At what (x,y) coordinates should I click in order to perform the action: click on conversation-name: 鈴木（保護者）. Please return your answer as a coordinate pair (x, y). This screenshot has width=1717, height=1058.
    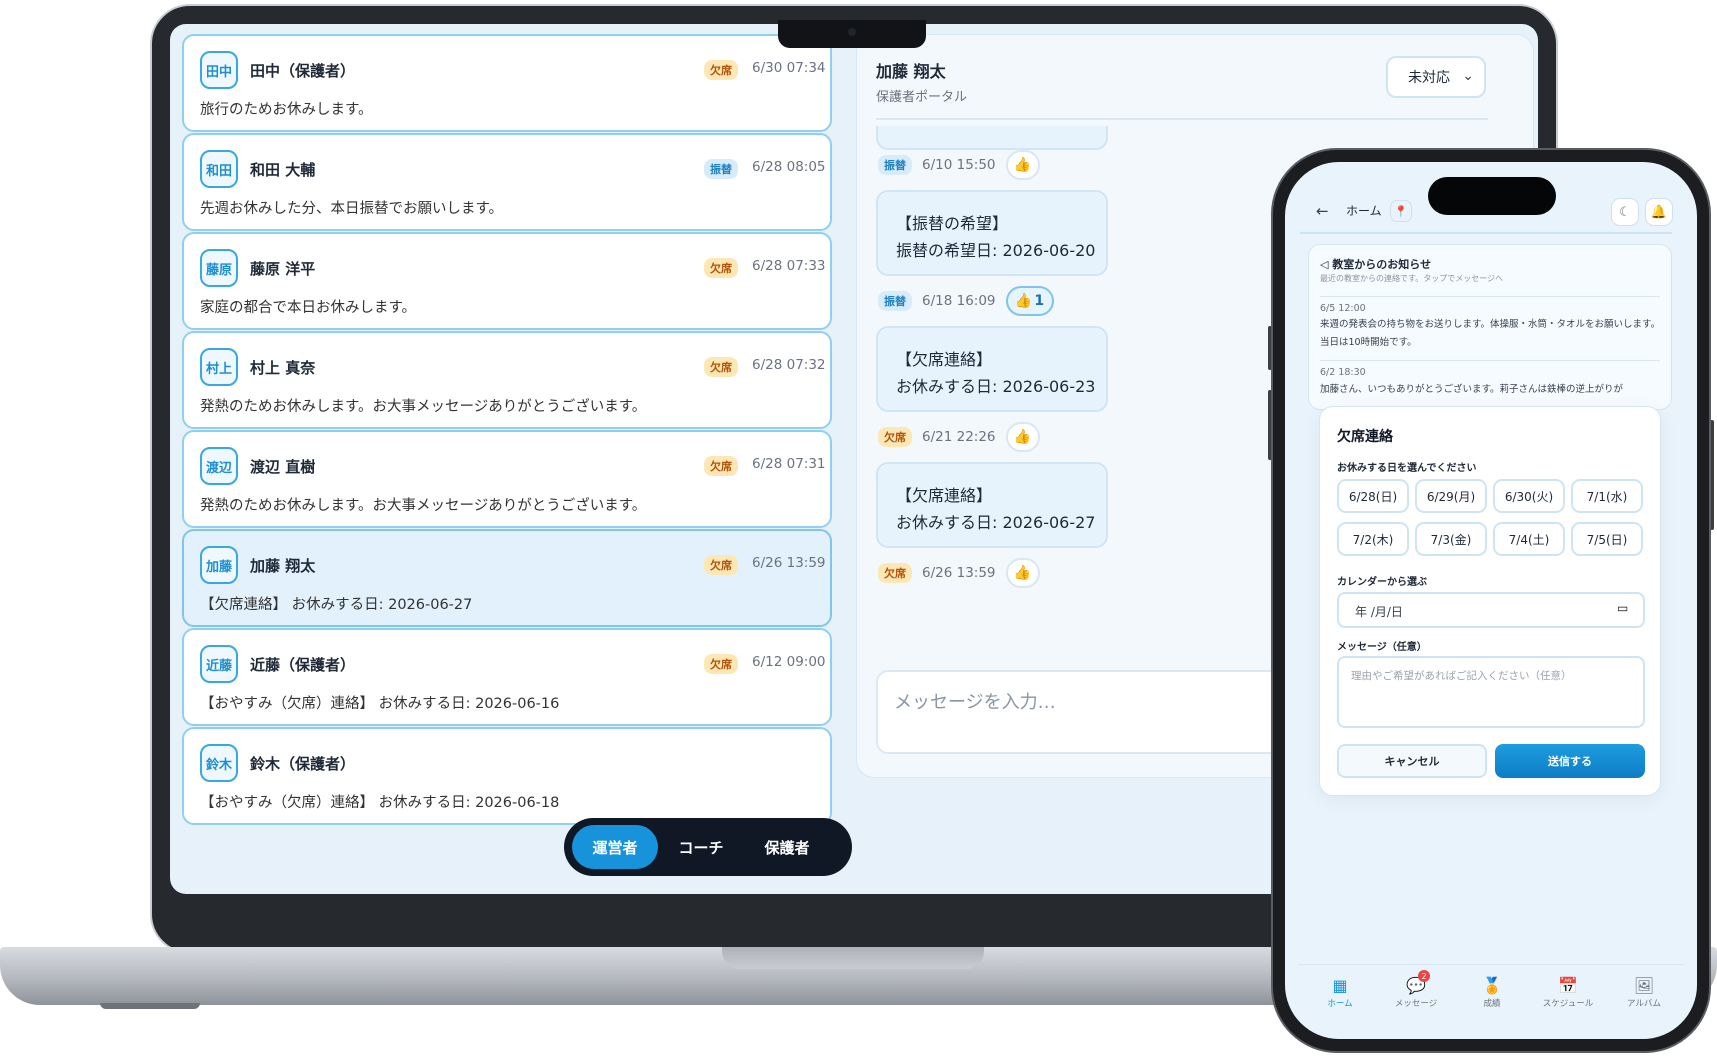
    Looking at the image, I should click on (303, 764).